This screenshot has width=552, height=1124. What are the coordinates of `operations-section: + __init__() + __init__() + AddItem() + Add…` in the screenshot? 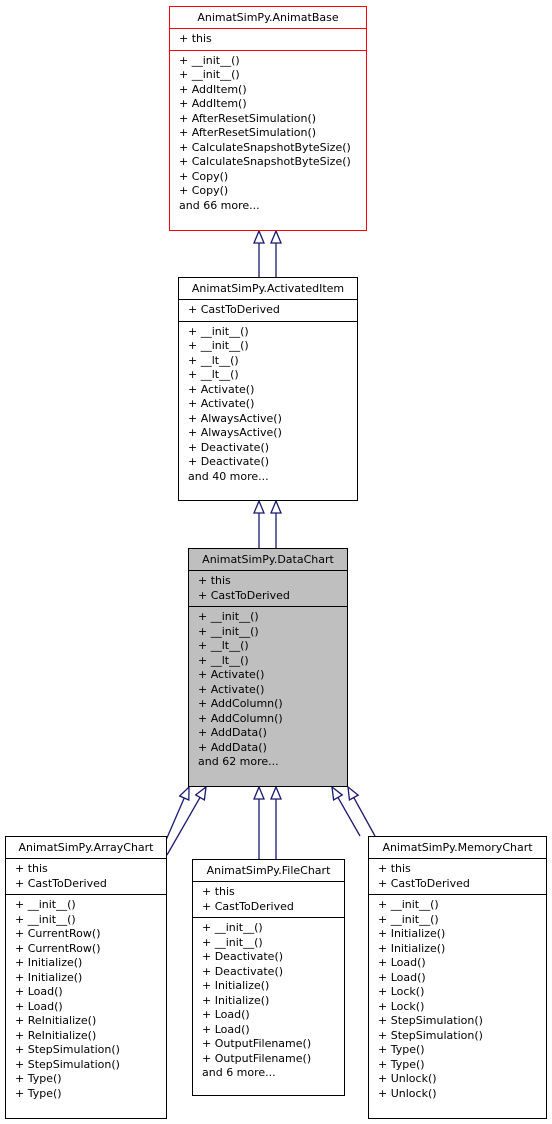 It's located at (268, 134).